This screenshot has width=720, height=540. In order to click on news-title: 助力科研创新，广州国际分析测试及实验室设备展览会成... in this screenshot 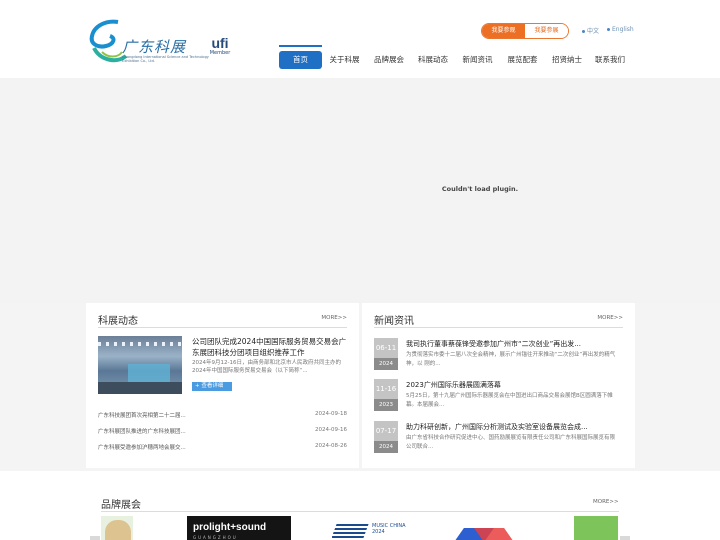, I will do `click(514, 427)`.